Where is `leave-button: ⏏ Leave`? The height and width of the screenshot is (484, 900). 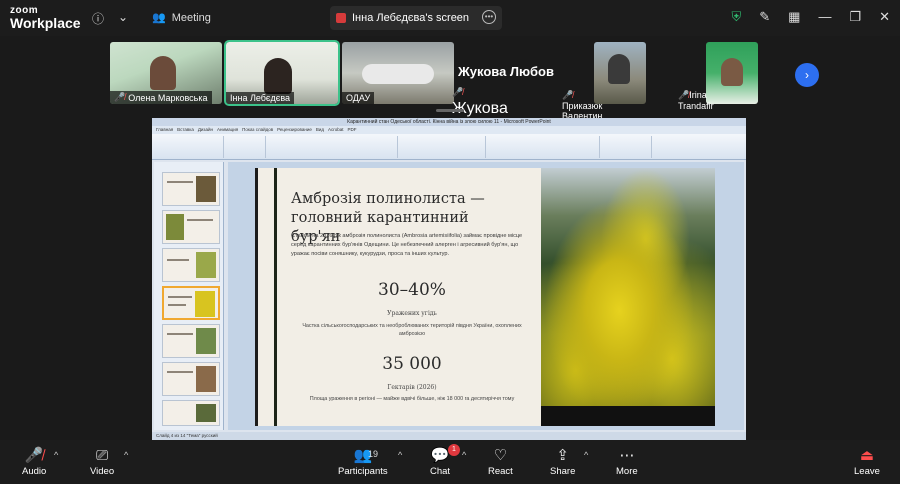 leave-button: ⏏ Leave is located at coordinates (867, 461).